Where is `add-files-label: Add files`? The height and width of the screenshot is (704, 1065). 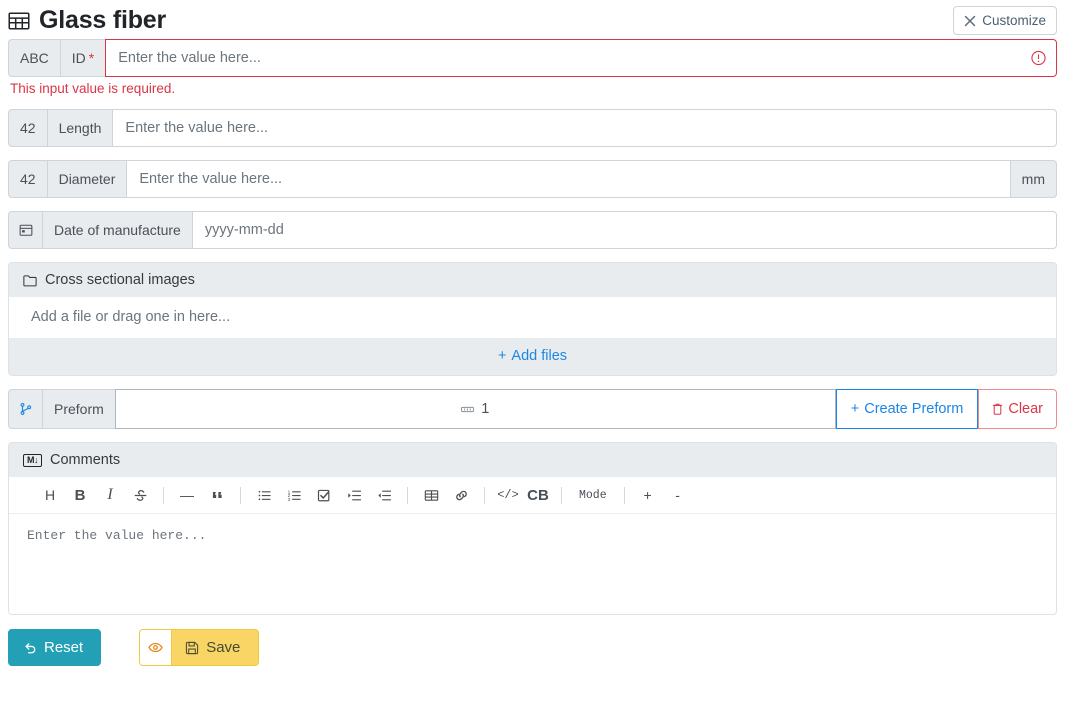
add-files-label: Add files is located at coordinates (539, 356).